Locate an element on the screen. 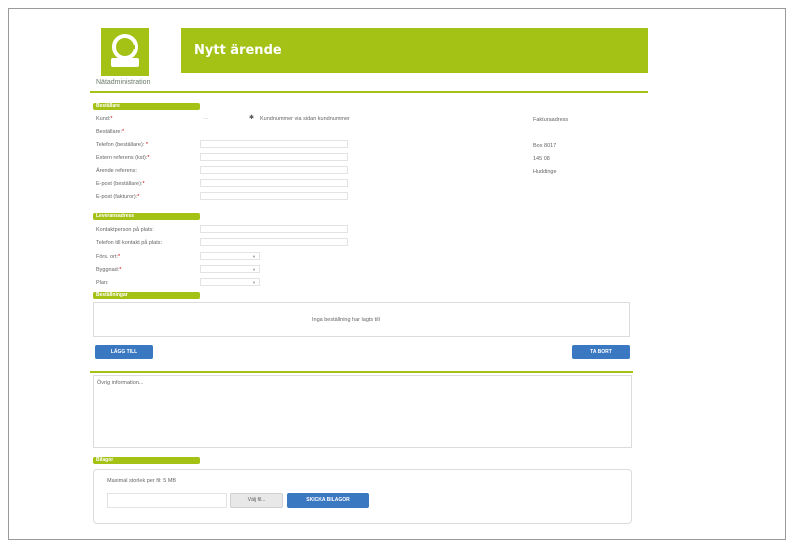 The width and height of the screenshot is (794, 544). fors-ort-select: ▼ is located at coordinates (230, 256).